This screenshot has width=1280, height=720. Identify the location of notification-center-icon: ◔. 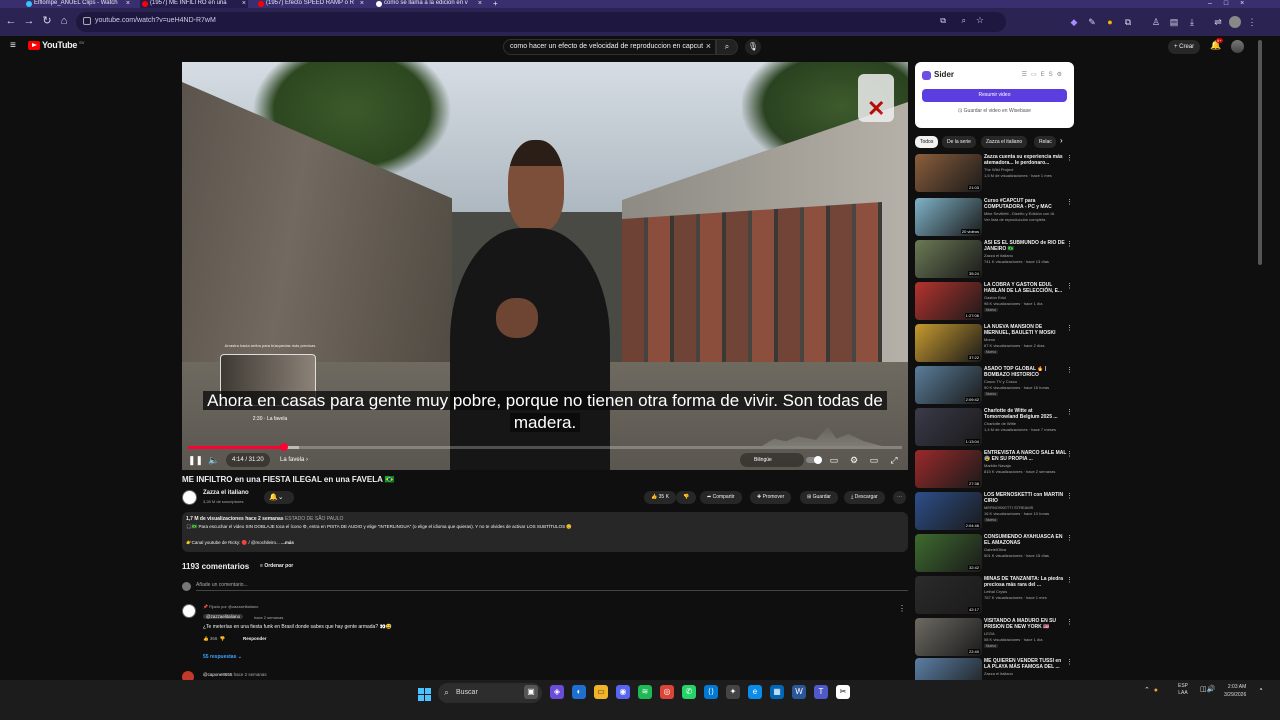
(1260, 689).